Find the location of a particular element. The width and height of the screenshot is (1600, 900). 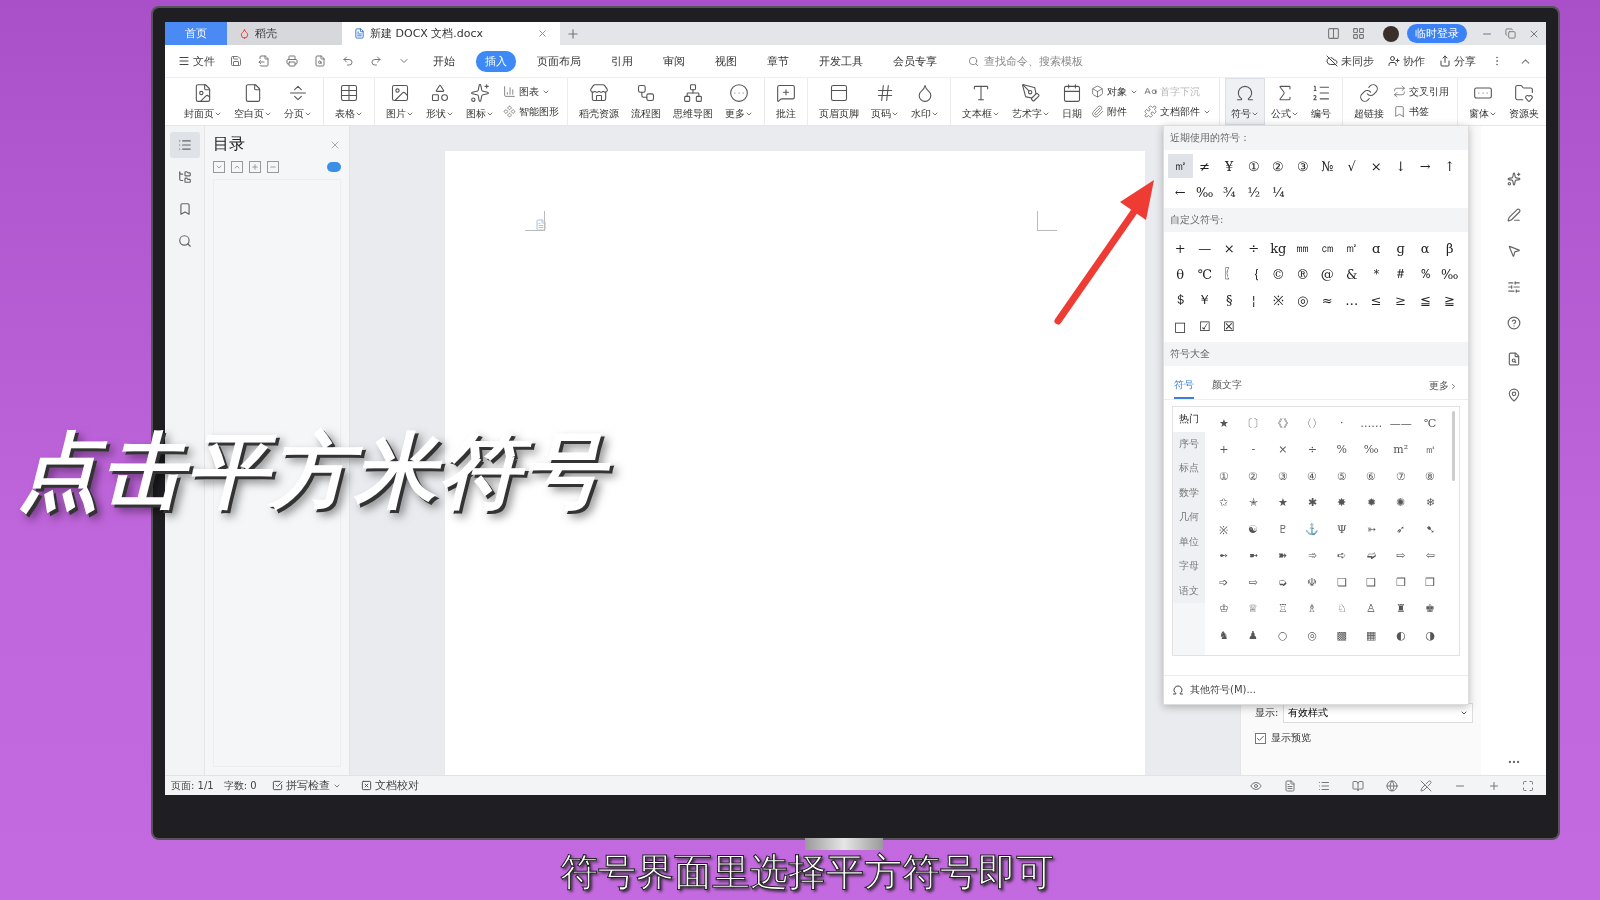

symbol-button: ⑧ is located at coordinates (1430, 476).